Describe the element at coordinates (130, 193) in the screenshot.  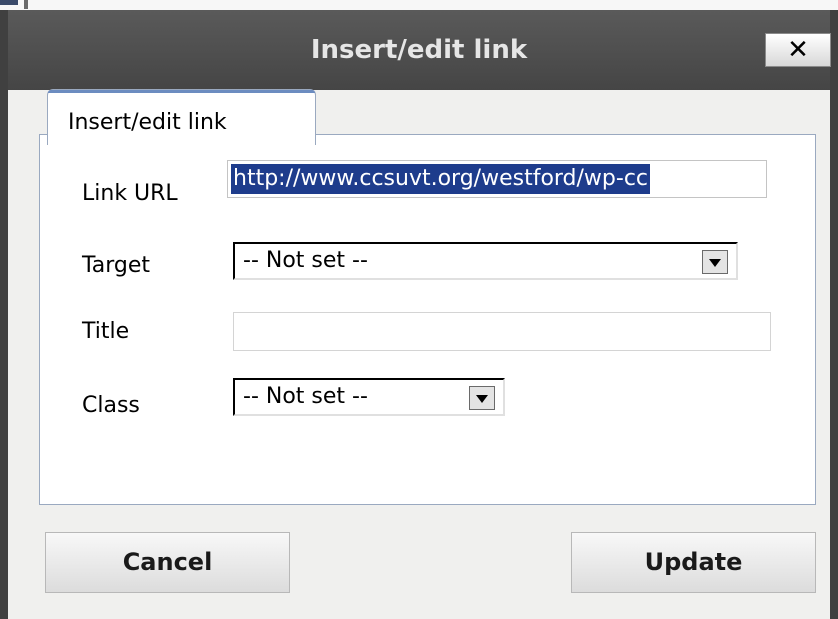
I see `link-url-label: Link URL` at that location.